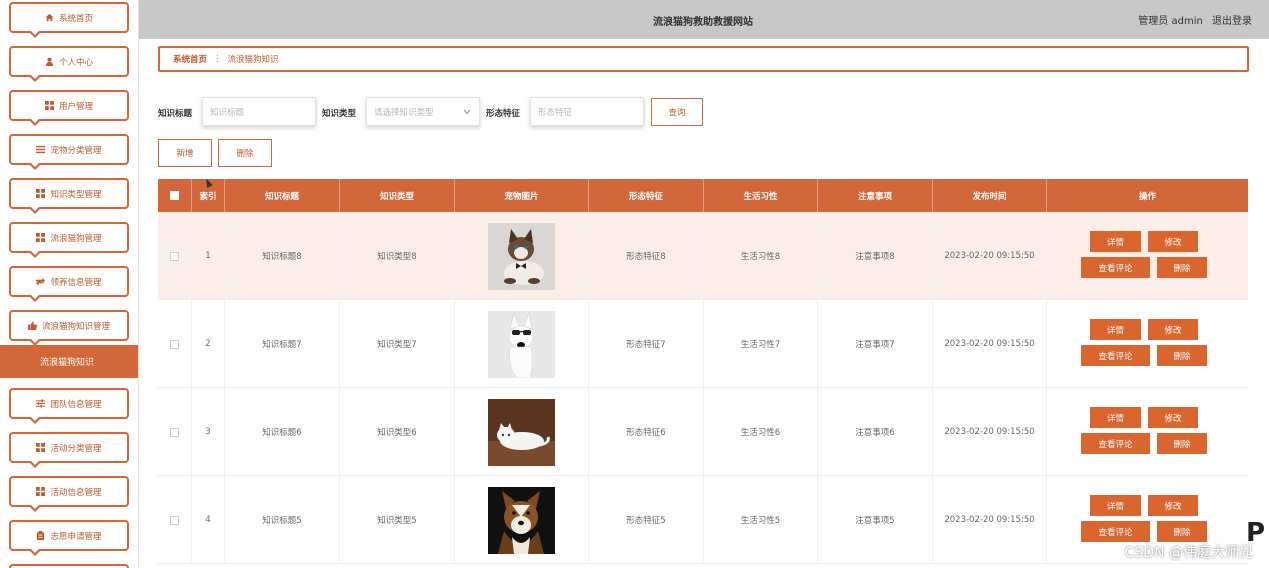 This screenshot has width=1269, height=568. What do you see at coordinates (76, 194) in the screenshot?
I see `sidebar-item-label: 知识类型管理` at bounding box center [76, 194].